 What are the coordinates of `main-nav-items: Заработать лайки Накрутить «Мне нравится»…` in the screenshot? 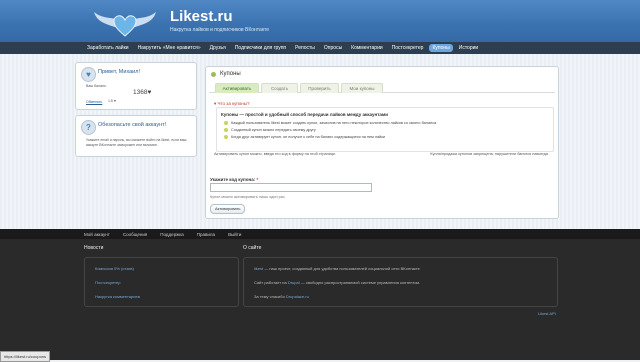 It's located at (284, 48).